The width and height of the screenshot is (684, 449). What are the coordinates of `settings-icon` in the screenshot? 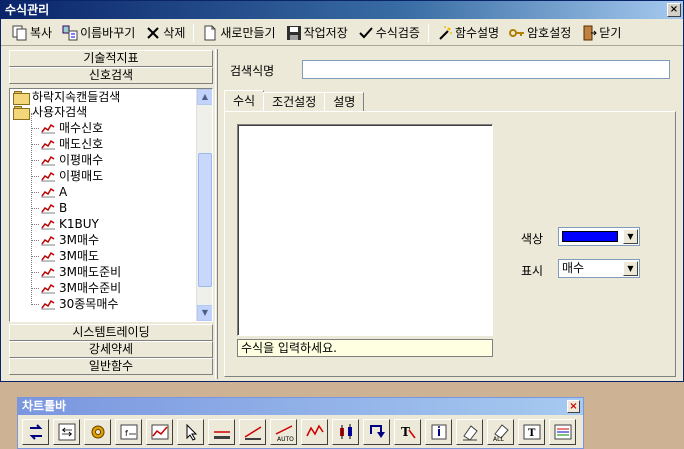 It's located at (97, 432).